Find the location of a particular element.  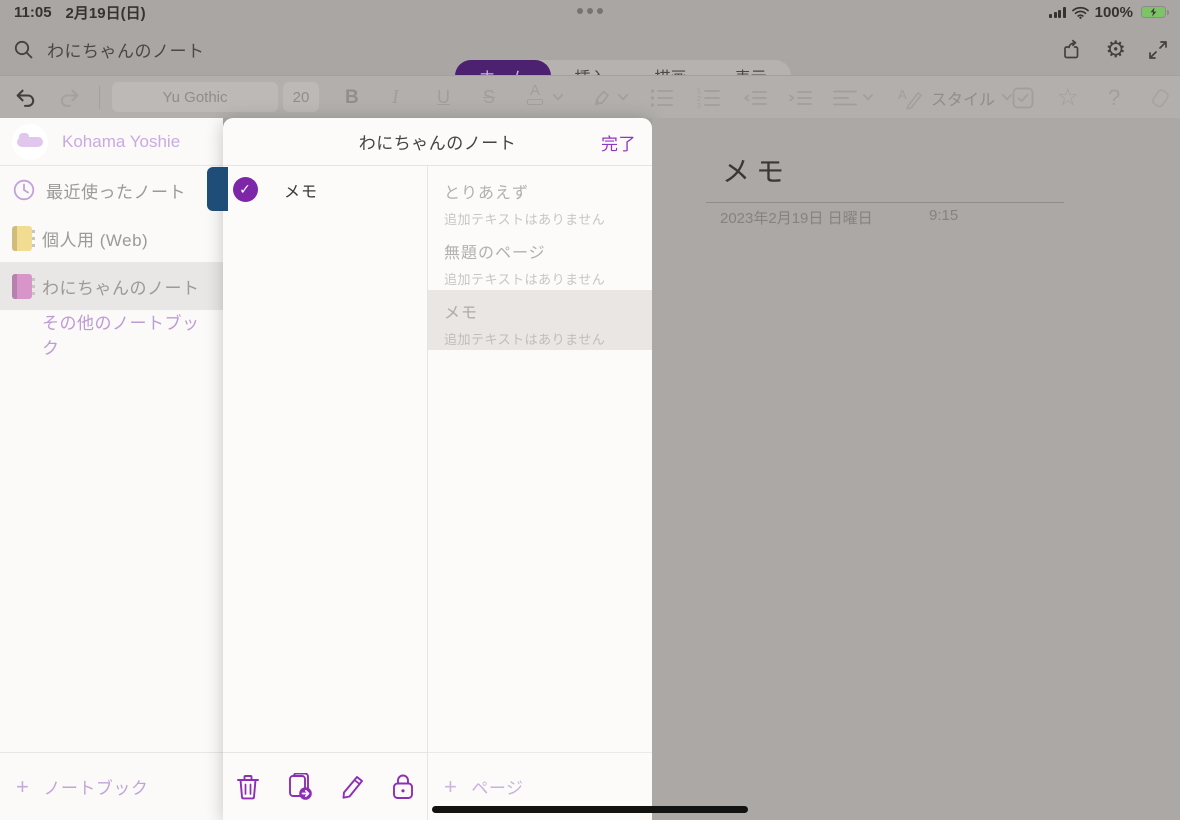

page-row-selected: メモ 追加テキストはありません is located at coordinates (540, 320).